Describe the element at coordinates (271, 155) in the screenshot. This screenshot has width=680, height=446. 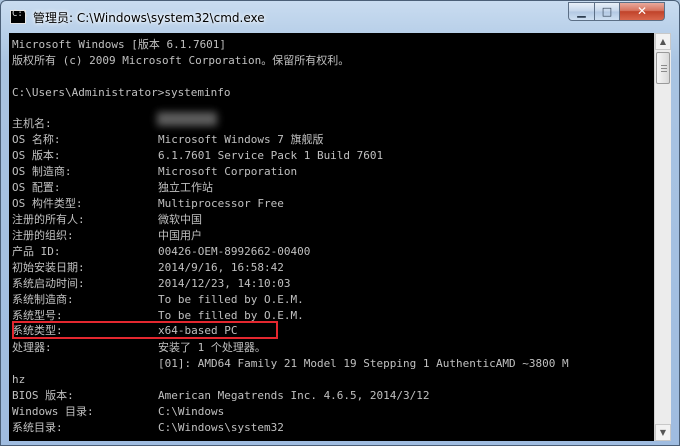
I see `info-value: 6.1.7601 Service Pack 1 Build 7601` at that location.